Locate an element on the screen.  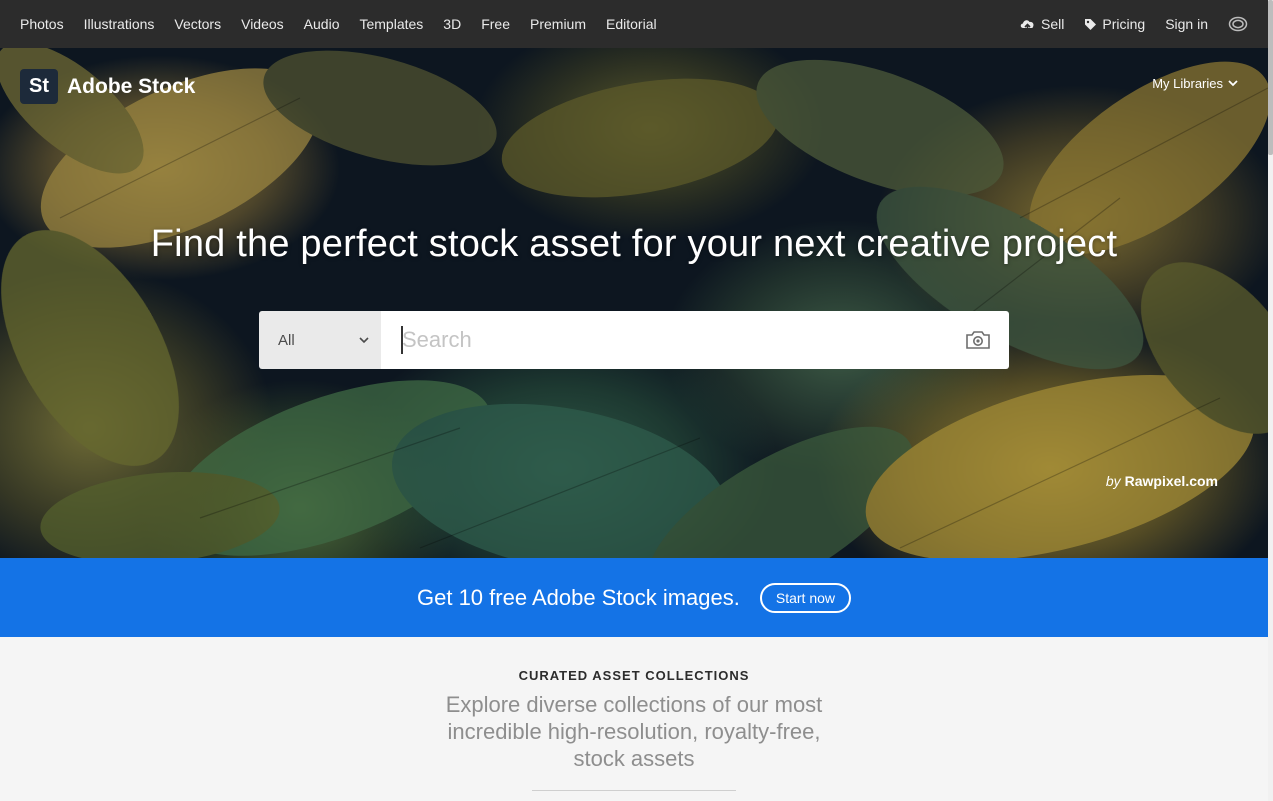
search-field-wrapper is located at coordinates (695, 340).